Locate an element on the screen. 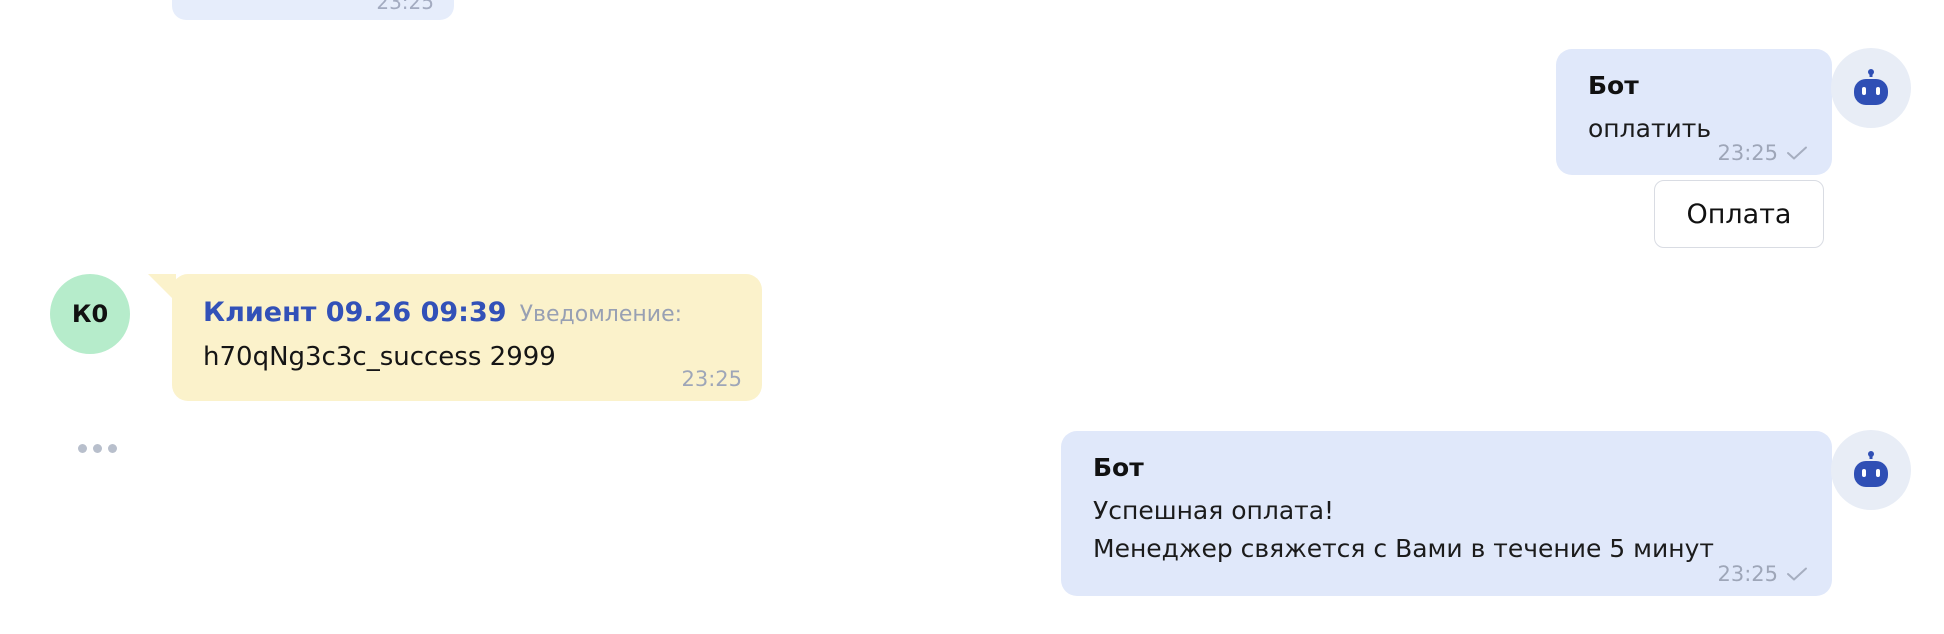 The height and width of the screenshot is (634, 1944). message-text: h70qNg3c3c_success 2999 is located at coordinates (379, 357).